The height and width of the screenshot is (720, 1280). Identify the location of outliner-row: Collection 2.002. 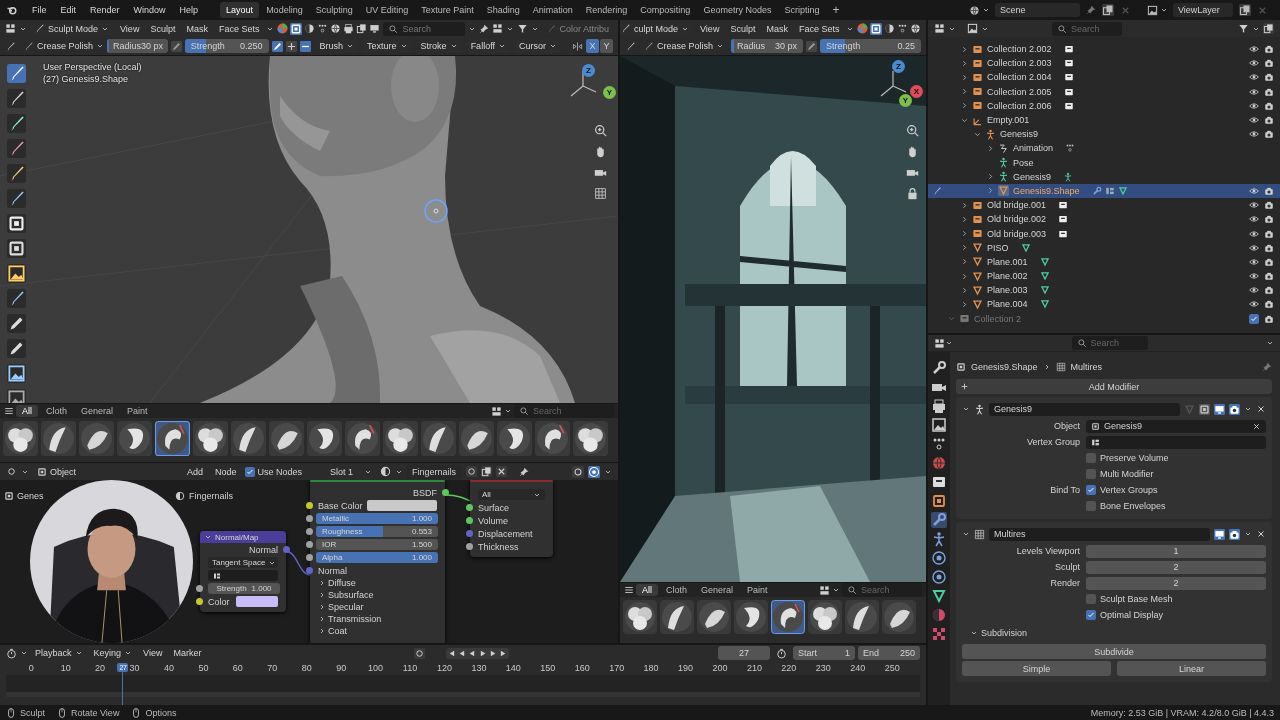
(1104, 49).